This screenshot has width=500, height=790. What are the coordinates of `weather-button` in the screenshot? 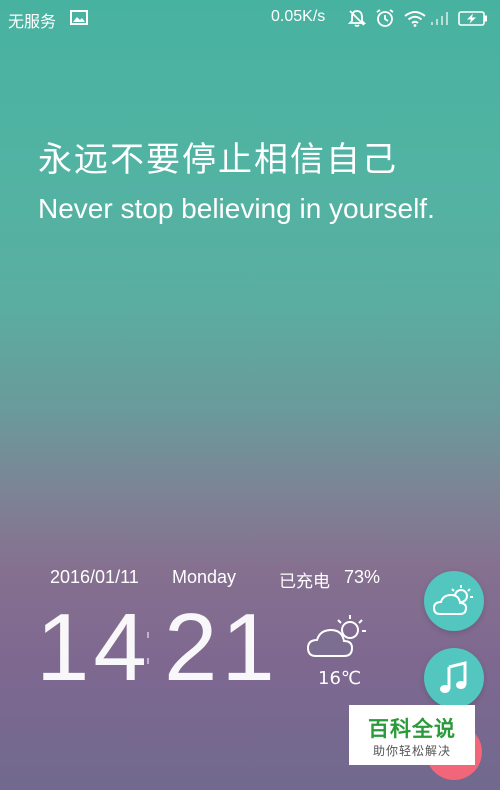 It's located at (454, 601).